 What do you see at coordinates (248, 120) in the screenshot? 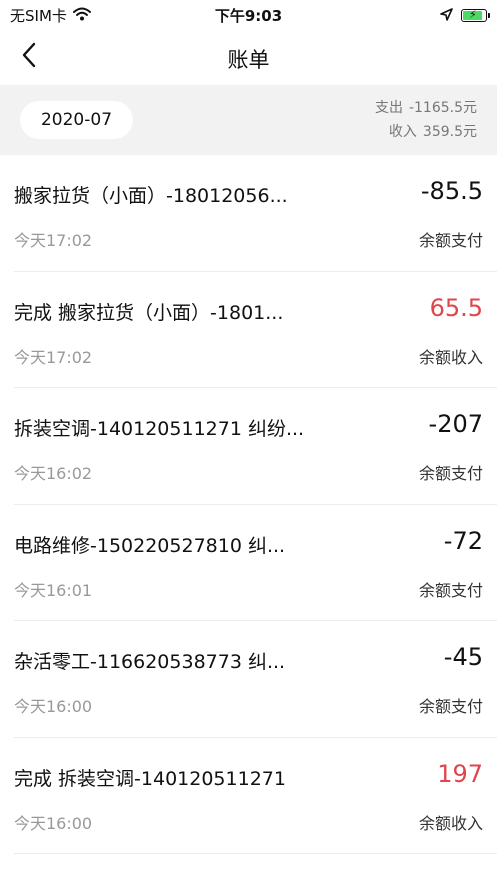
I see `monthly-summary: 2020-07 支出 -1165.5元 收入 359.5元` at bounding box center [248, 120].